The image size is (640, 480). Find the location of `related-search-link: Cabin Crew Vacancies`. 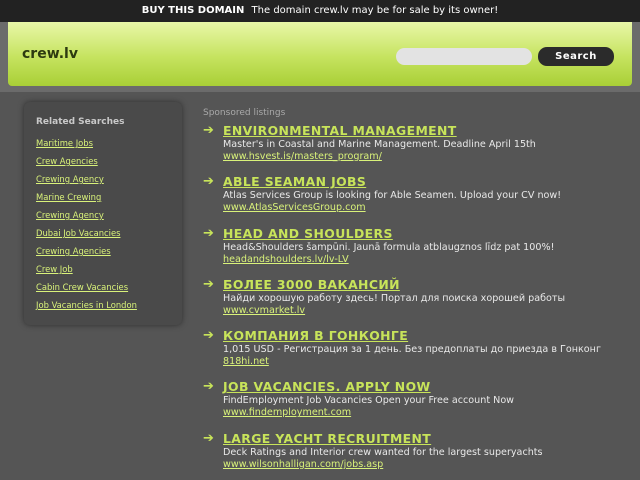

related-search-link: Cabin Crew Vacancies is located at coordinates (103, 287).